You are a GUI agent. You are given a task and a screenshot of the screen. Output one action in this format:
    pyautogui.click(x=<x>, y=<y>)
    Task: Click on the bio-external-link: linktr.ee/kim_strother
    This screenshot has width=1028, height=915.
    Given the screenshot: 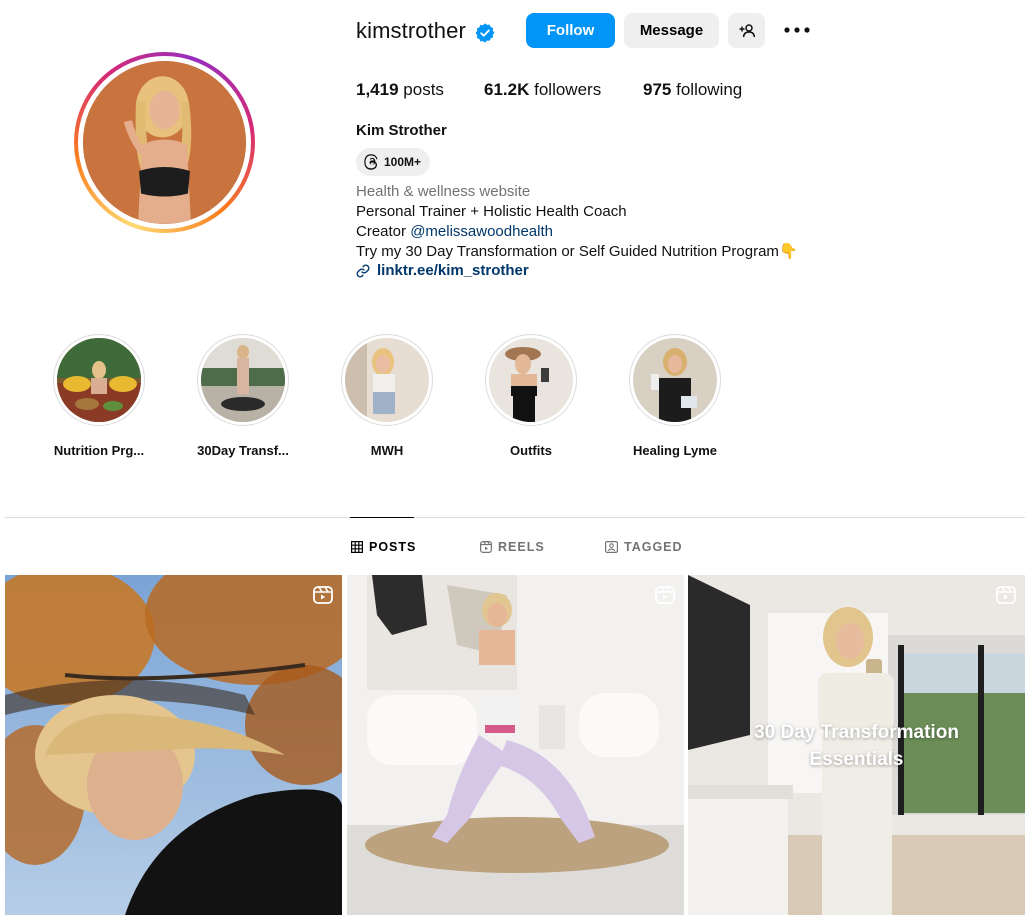 What is the action you would take?
    pyautogui.click(x=442, y=270)
    